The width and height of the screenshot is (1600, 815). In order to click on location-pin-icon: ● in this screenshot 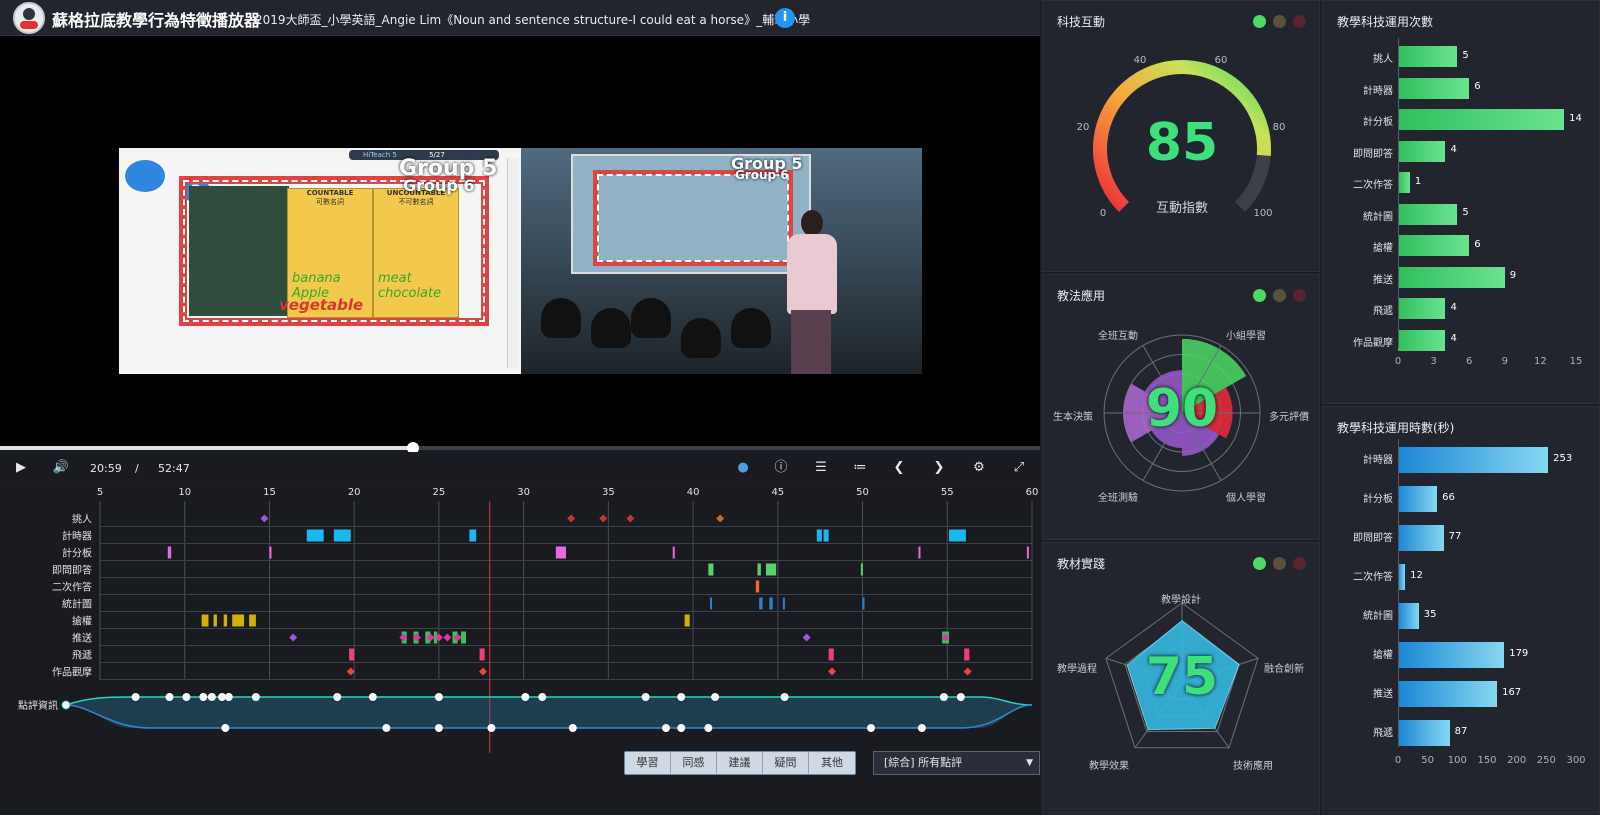, I will do `click(743, 468)`.